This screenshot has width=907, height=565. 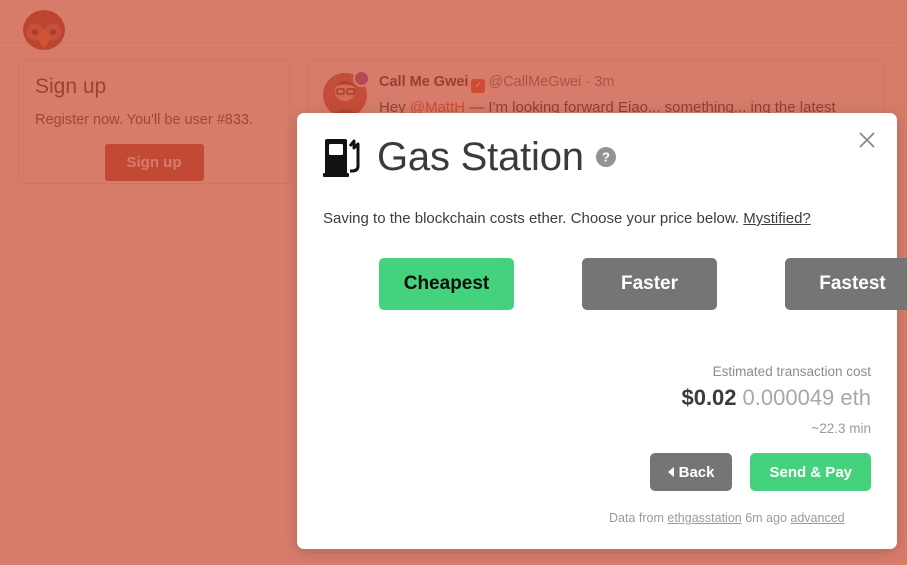 What do you see at coordinates (810, 472) in the screenshot?
I see `send-and-pay-button: Send & Pay` at bounding box center [810, 472].